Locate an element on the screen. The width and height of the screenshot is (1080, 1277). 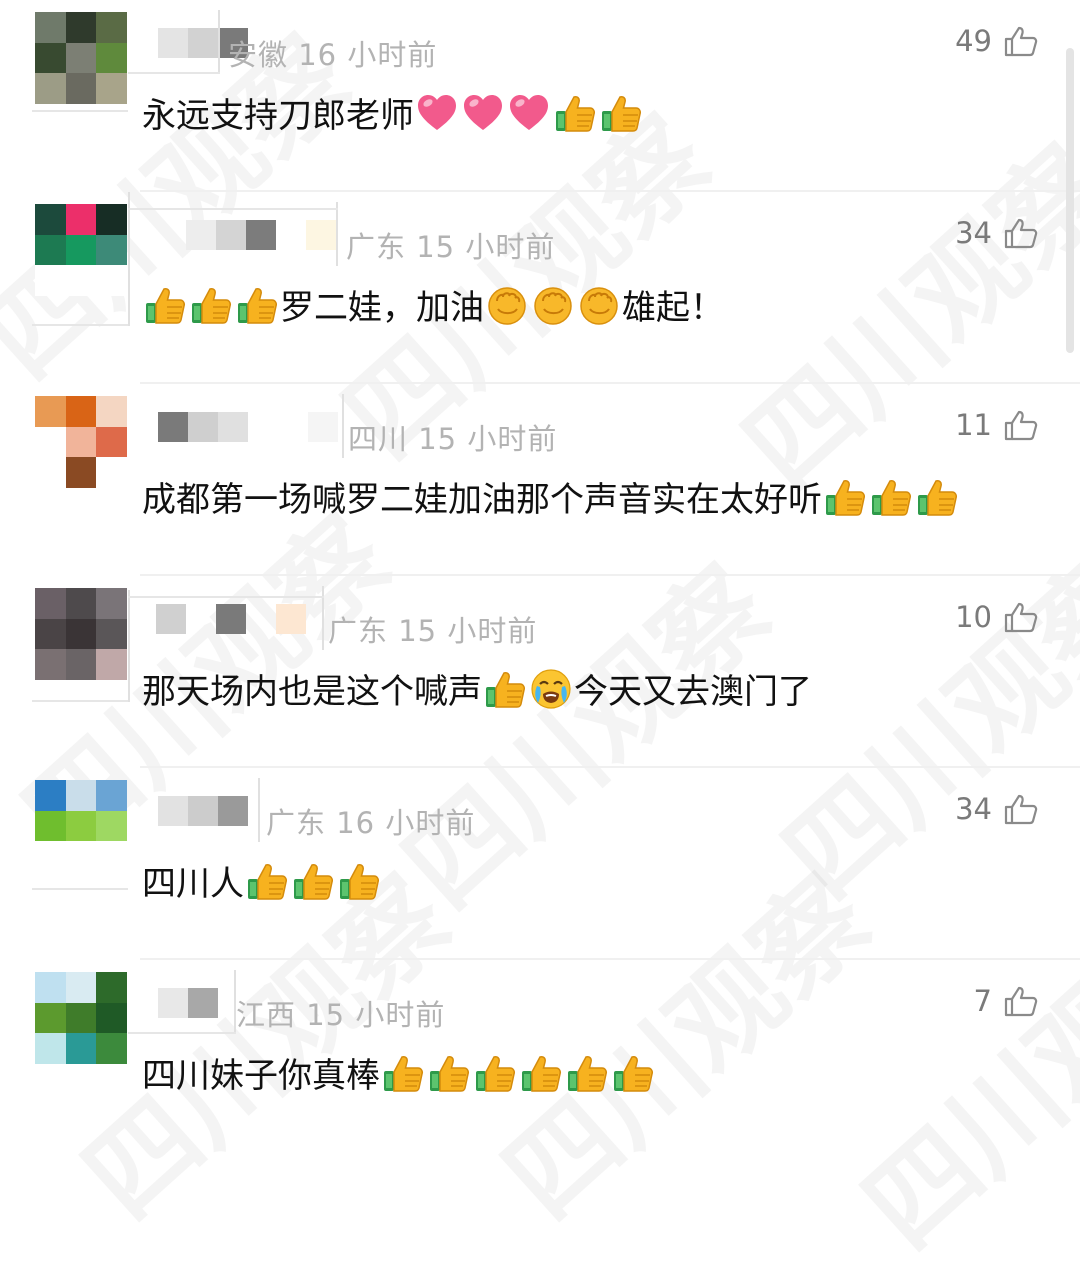
comment-text: 四川人 is located at coordinates (262, 880).